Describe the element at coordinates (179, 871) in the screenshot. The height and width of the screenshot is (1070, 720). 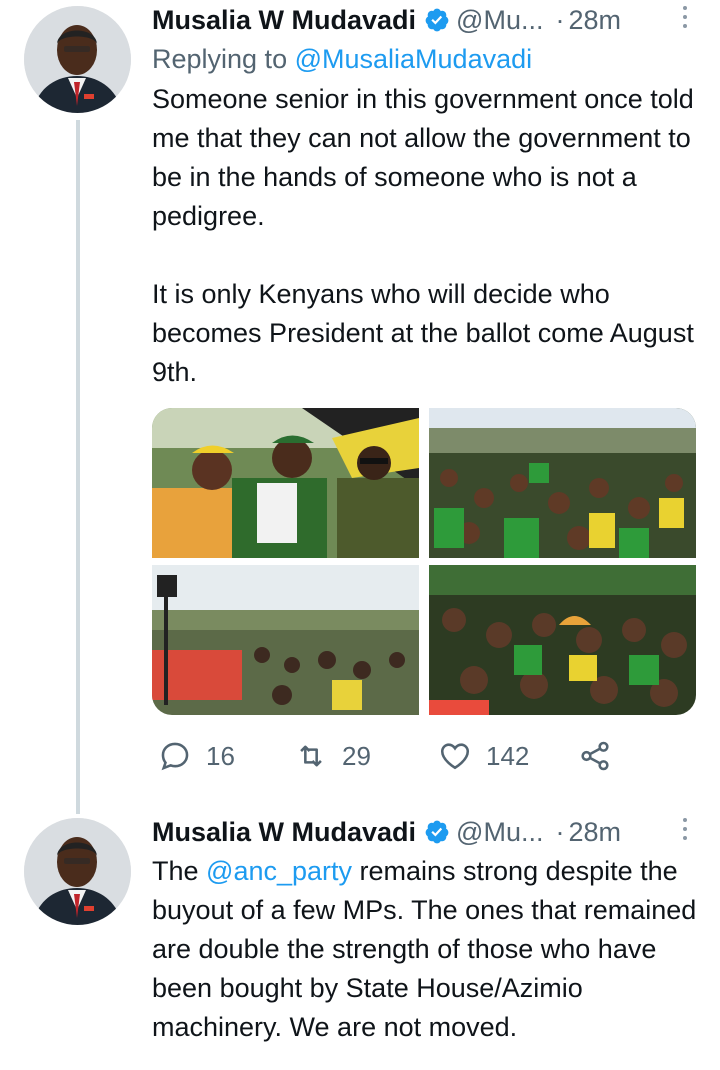
I see `tweet-text-part: The` at that location.